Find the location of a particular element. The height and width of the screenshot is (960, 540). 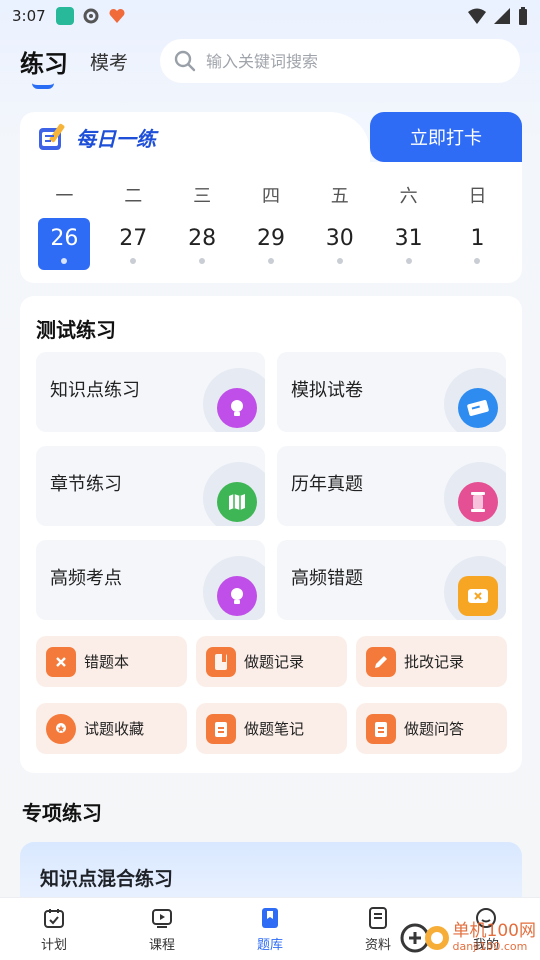

medal-icon is located at coordinates (61, 728).